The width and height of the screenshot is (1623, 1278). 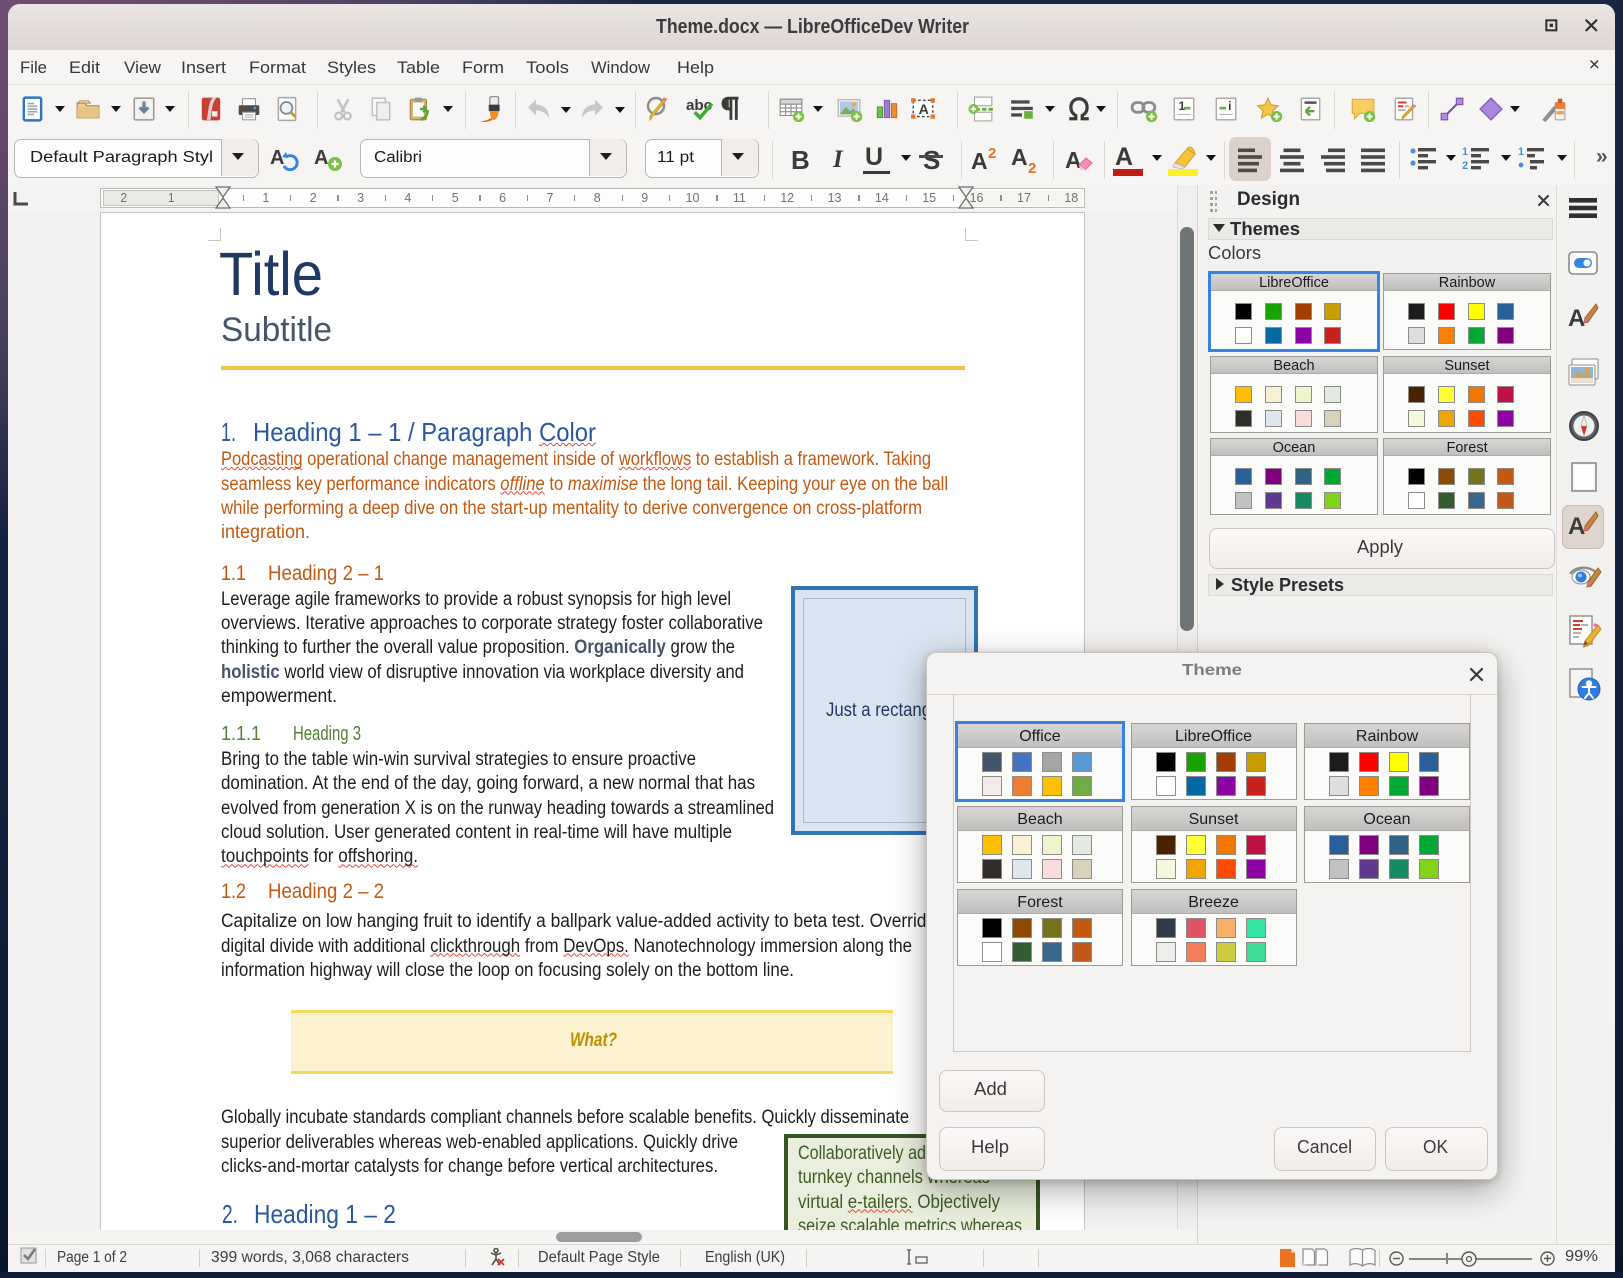 I want to click on svg-text: i, so click(x=1229, y=106).